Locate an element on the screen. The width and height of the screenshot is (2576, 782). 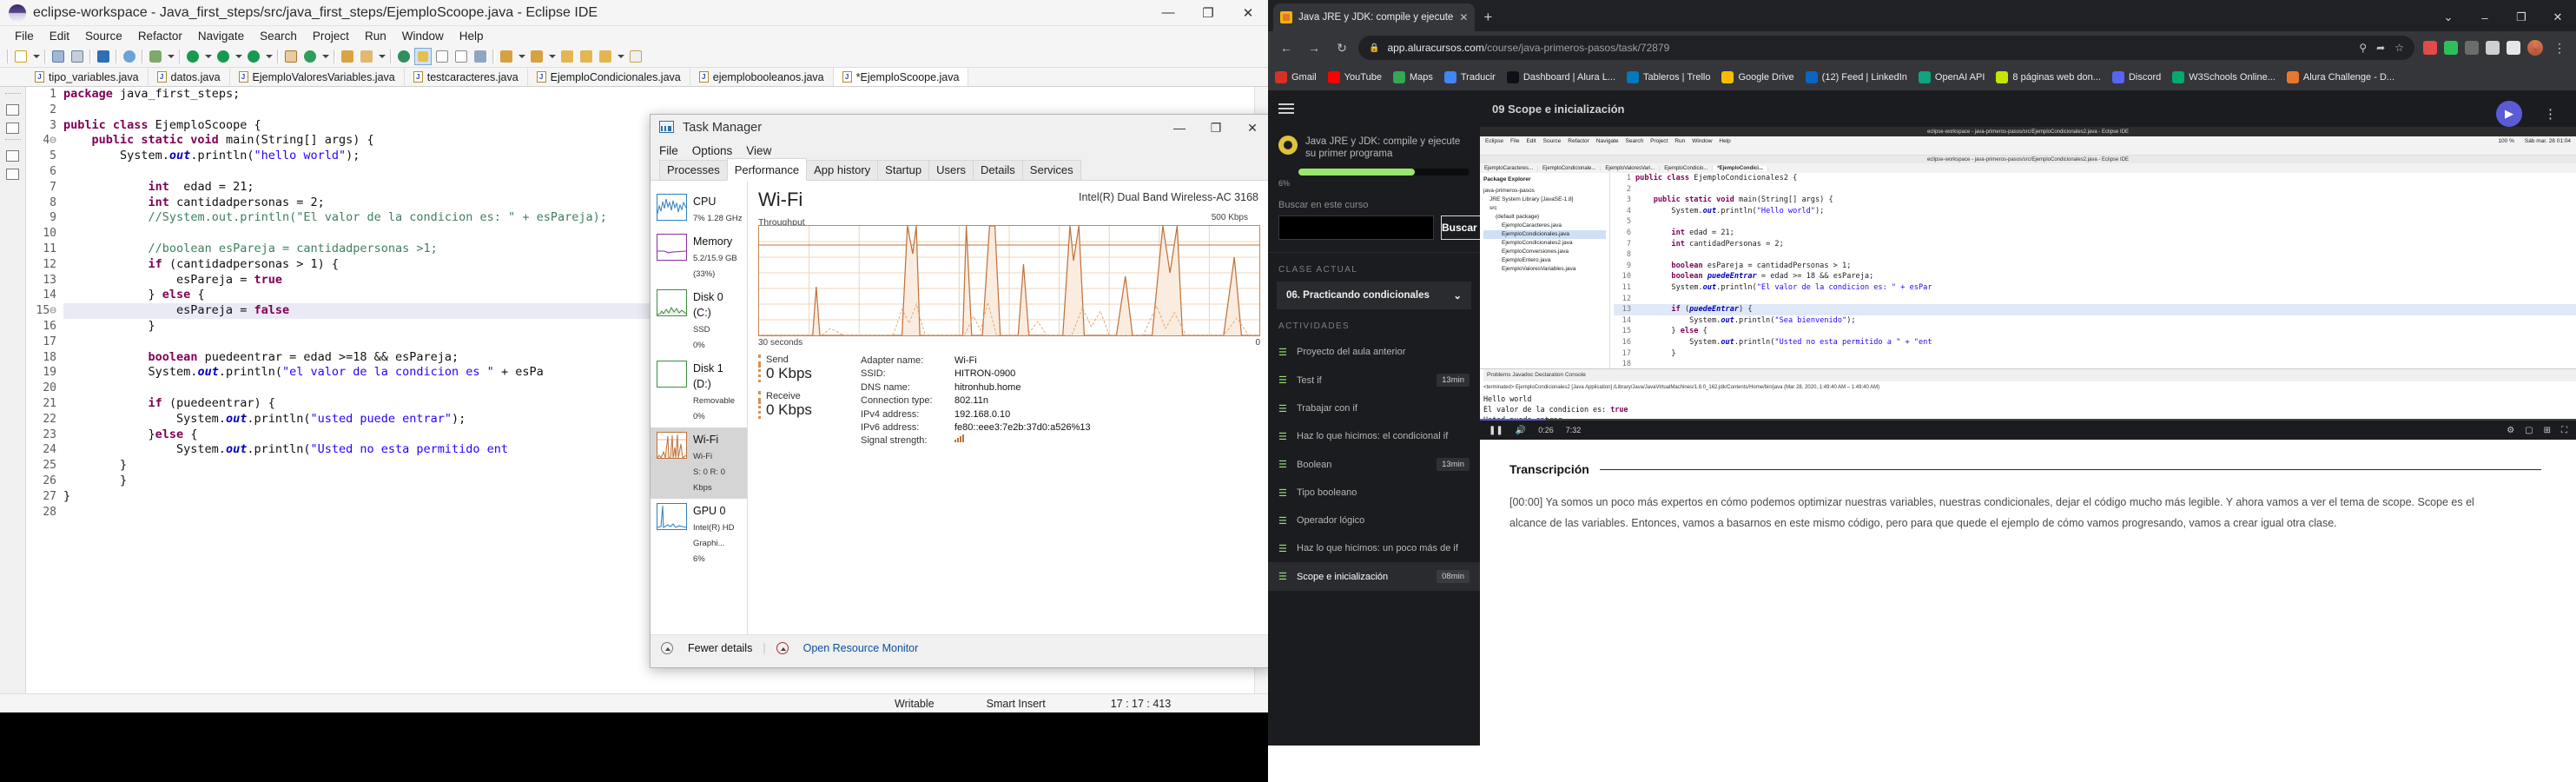
resource-item-memory: Memory 5.2/15.9 GB (33%) is located at coordinates (699, 257).